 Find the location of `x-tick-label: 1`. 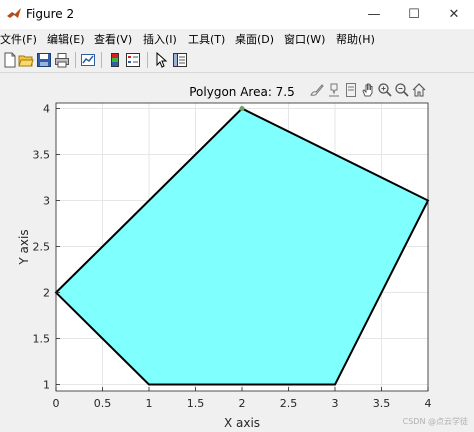

x-tick-label: 1 is located at coordinates (149, 403).